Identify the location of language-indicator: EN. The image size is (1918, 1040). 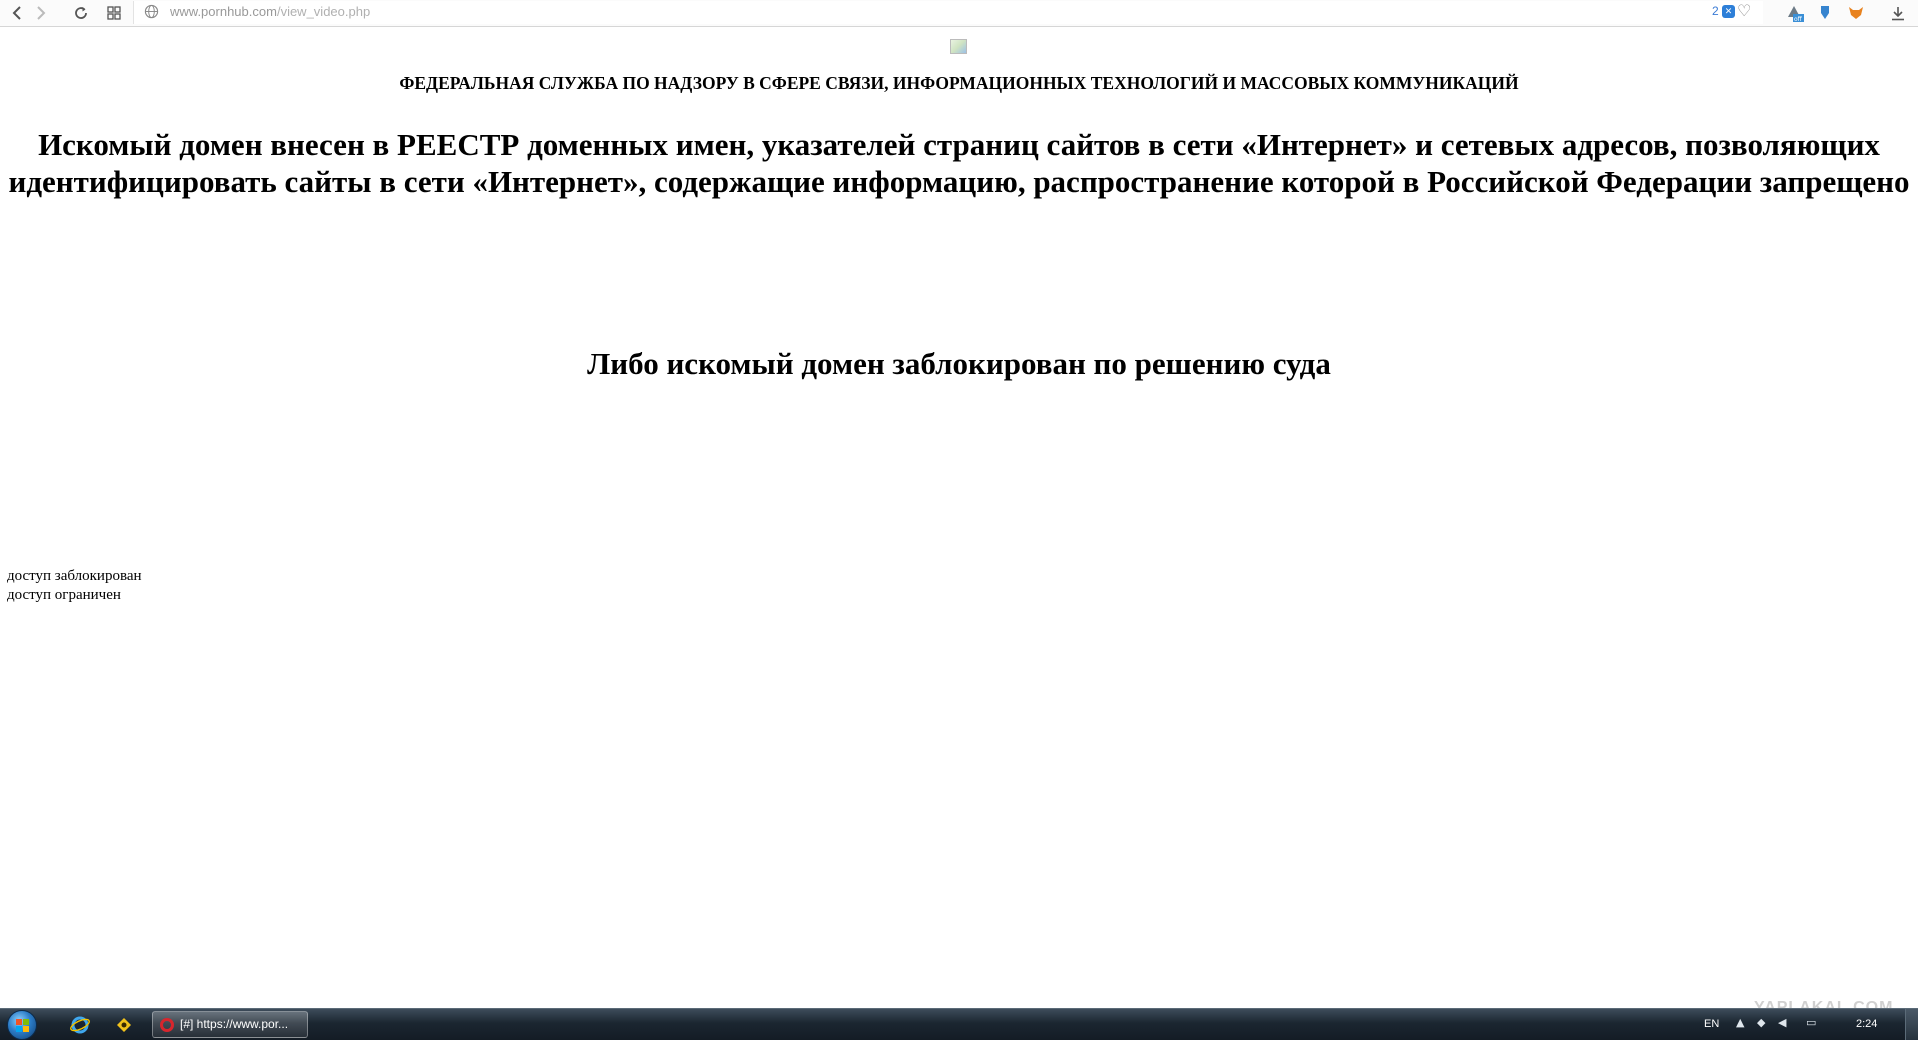
(1711, 1024).